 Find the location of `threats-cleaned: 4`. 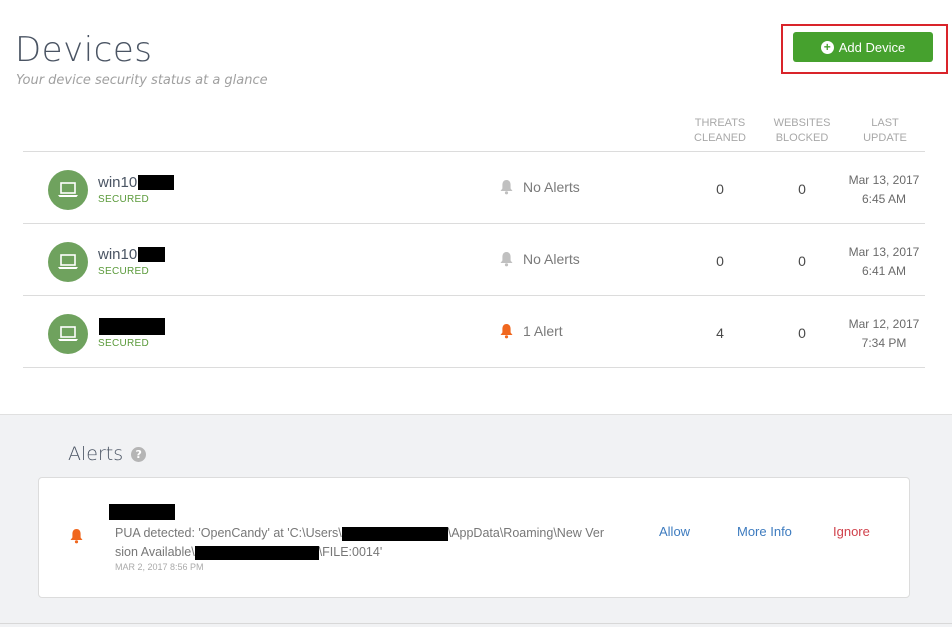

threats-cleaned: 4 is located at coordinates (720, 333).